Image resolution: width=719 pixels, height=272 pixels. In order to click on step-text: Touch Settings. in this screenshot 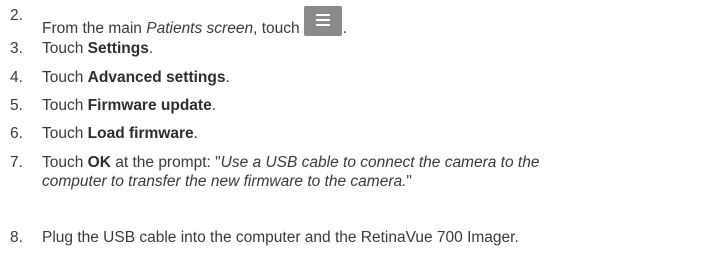, I will do `click(98, 48)`.